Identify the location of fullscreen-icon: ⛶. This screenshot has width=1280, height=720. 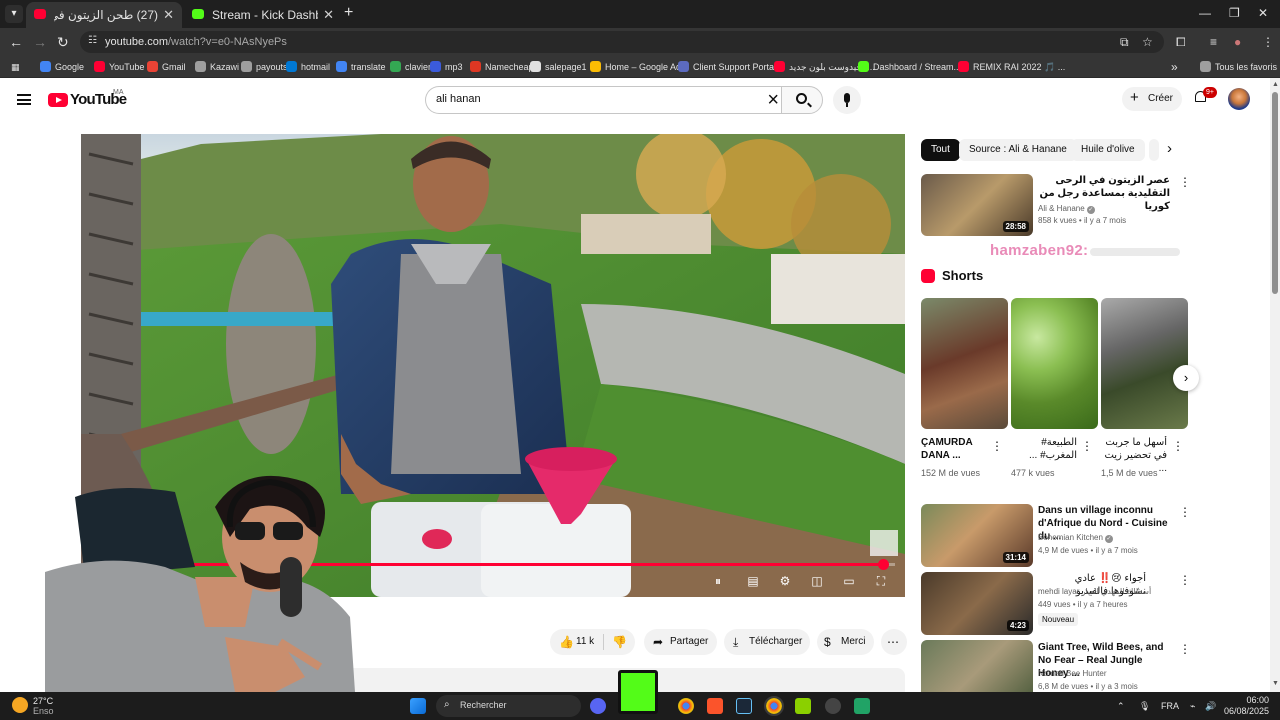
(881, 581).